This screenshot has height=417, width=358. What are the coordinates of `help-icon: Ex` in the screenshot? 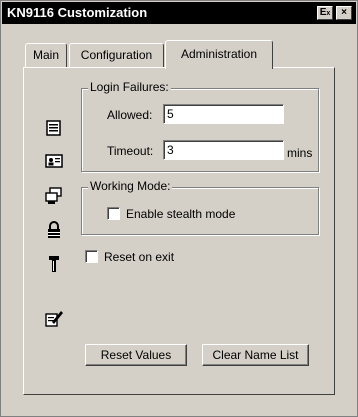 It's located at (325, 12).